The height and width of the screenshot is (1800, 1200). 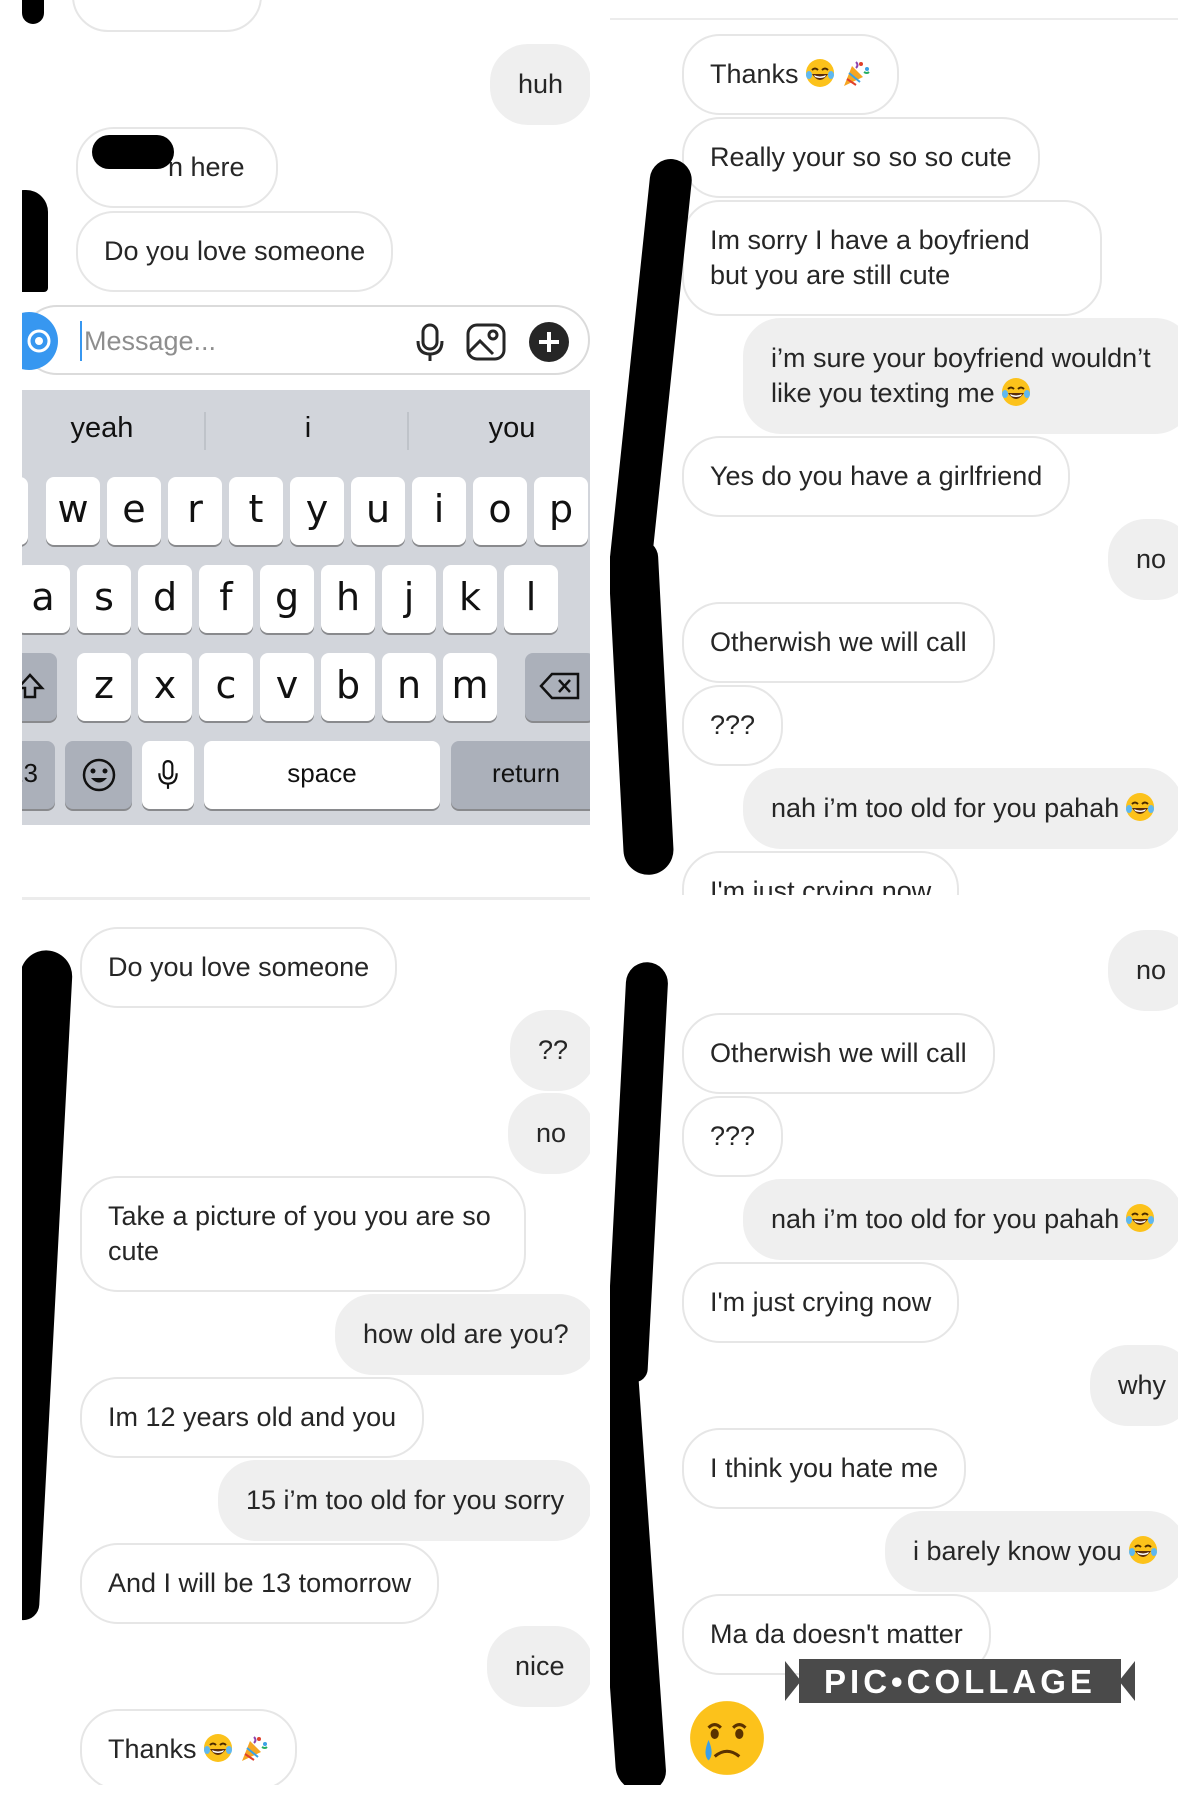 What do you see at coordinates (287, 599) in the screenshot?
I see `key-g: g` at bounding box center [287, 599].